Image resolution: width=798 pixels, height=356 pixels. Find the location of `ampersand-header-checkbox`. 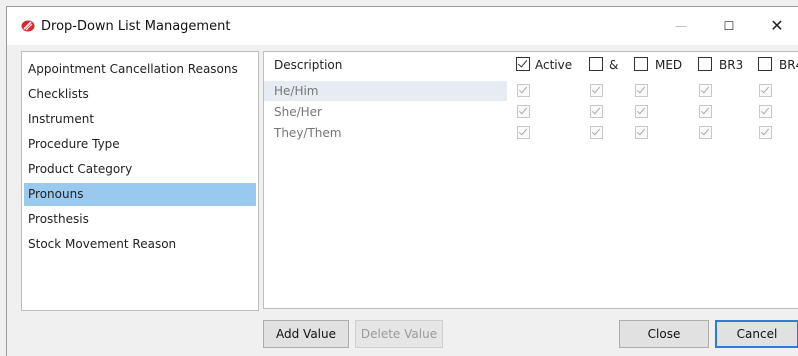

ampersand-header-checkbox is located at coordinates (596, 64).